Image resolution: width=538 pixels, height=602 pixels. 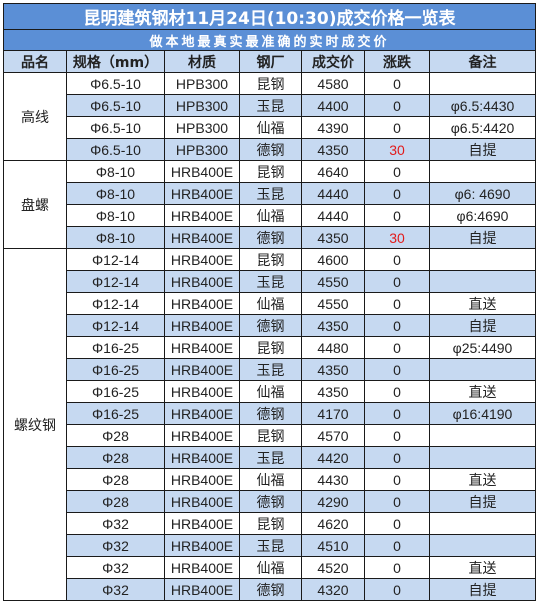 I want to click on product-category-cell: 螺纹钢, so click(x=35, y=424).